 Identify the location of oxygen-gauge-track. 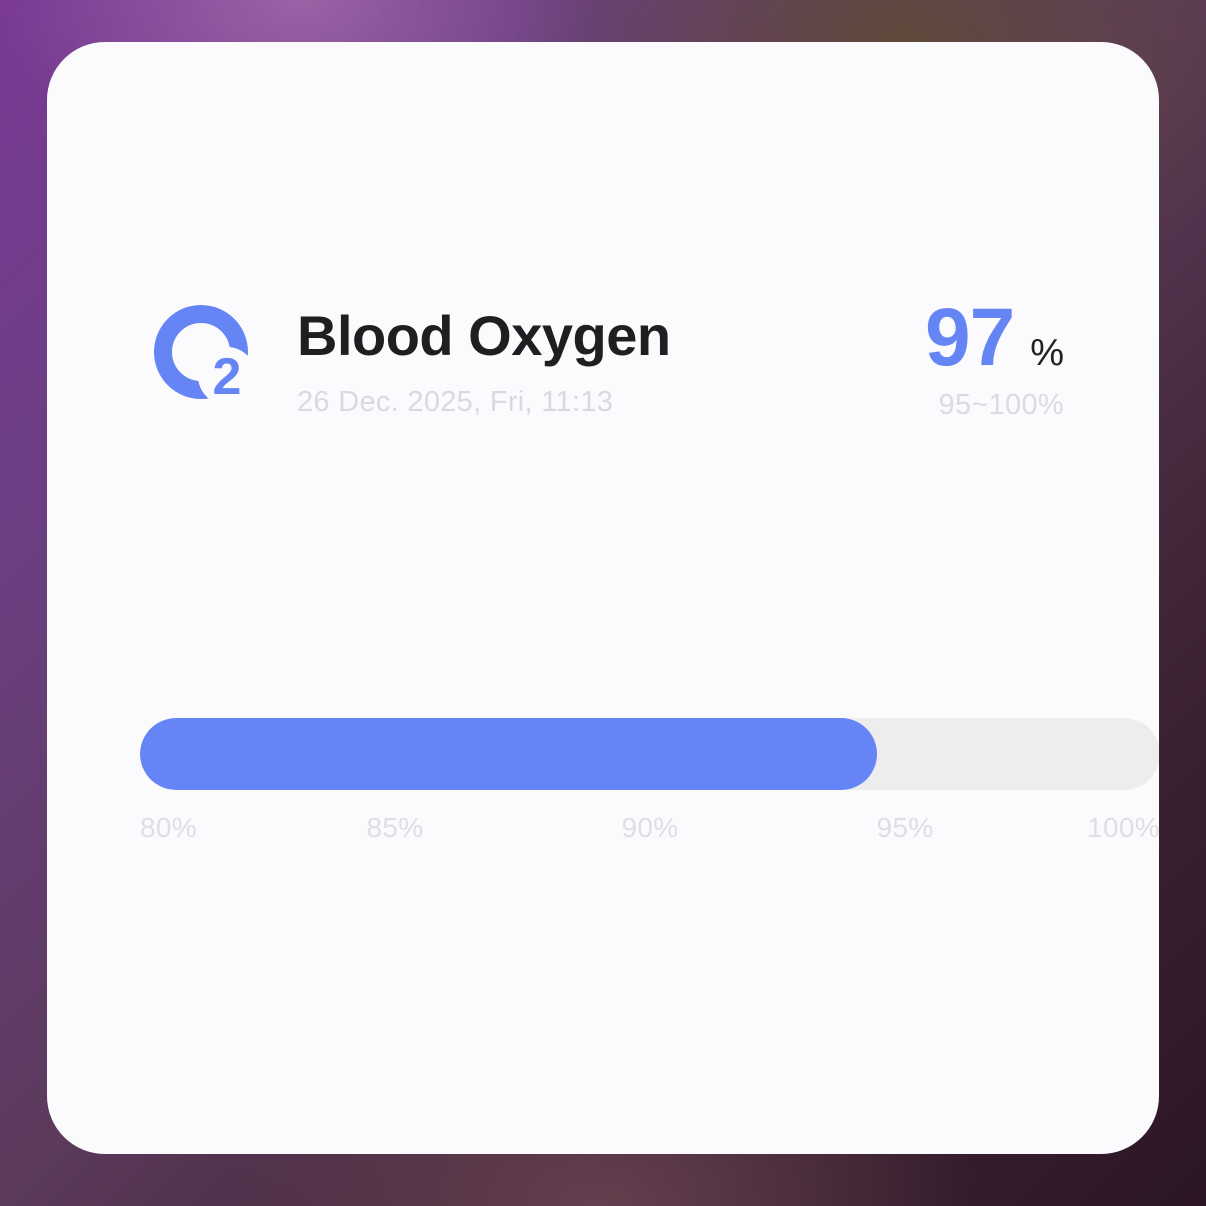
(649, 754).